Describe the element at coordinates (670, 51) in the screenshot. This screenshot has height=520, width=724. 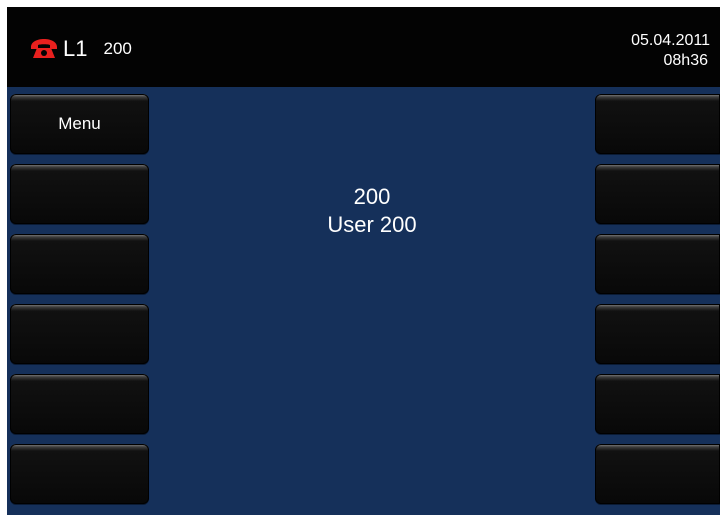
I see `datetime: 05.04.2011 08h36` at that location.